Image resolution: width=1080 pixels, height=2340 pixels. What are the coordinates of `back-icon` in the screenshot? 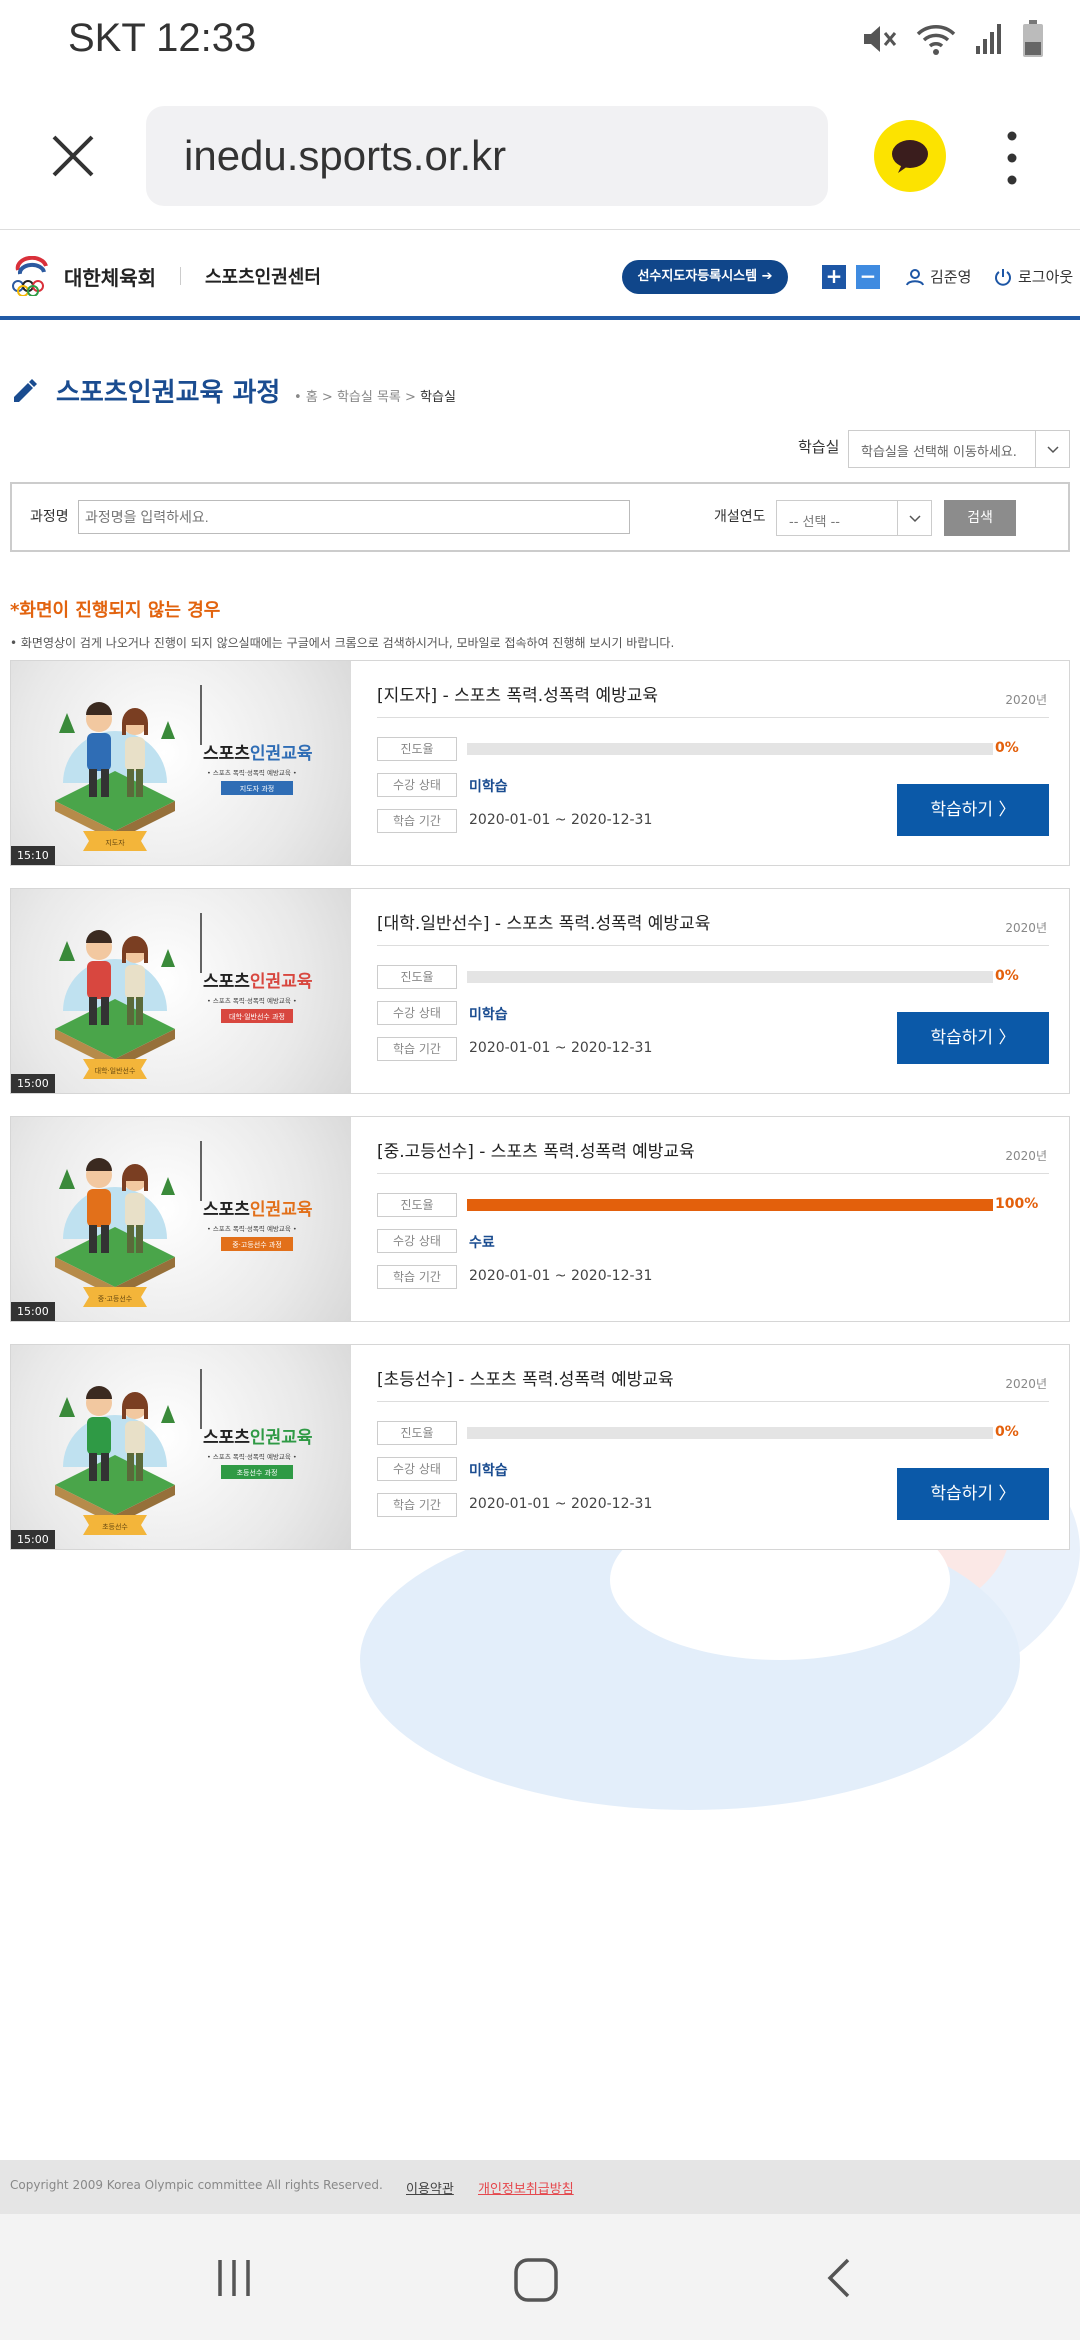 It's located at (840, 2278).